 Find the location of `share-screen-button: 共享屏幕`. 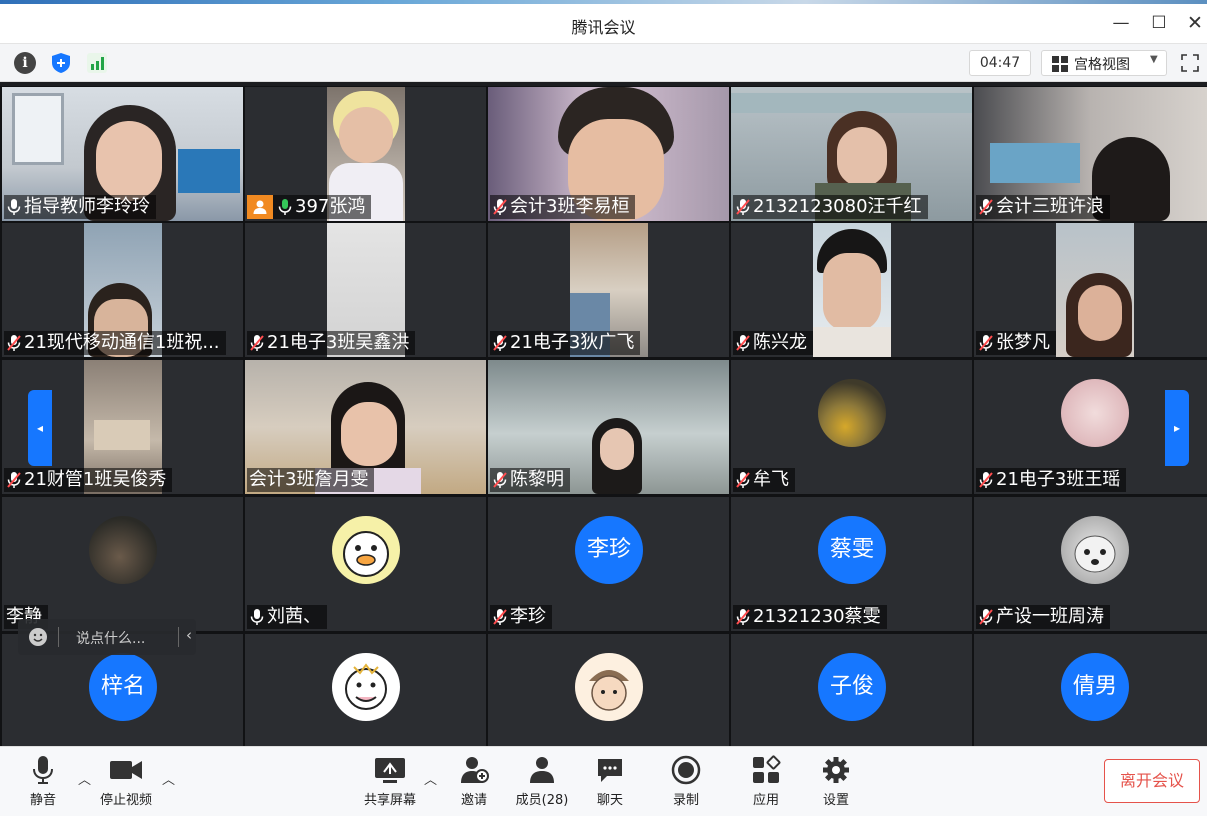

share-screen-button: 共享屏幕 is located at coordinates (390, 781).